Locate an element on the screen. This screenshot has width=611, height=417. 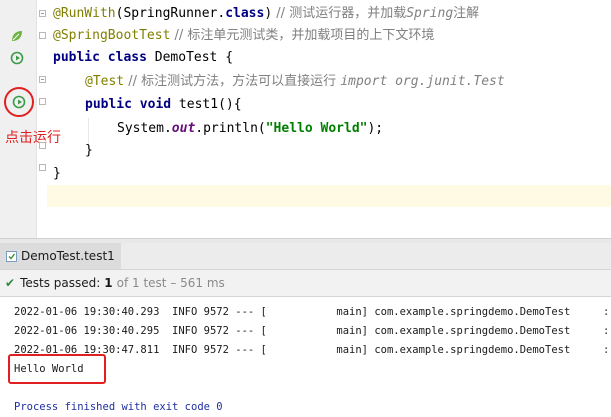
run-tool-window-tabs: DemoTest.test1 is located at coordinates (305, 256).